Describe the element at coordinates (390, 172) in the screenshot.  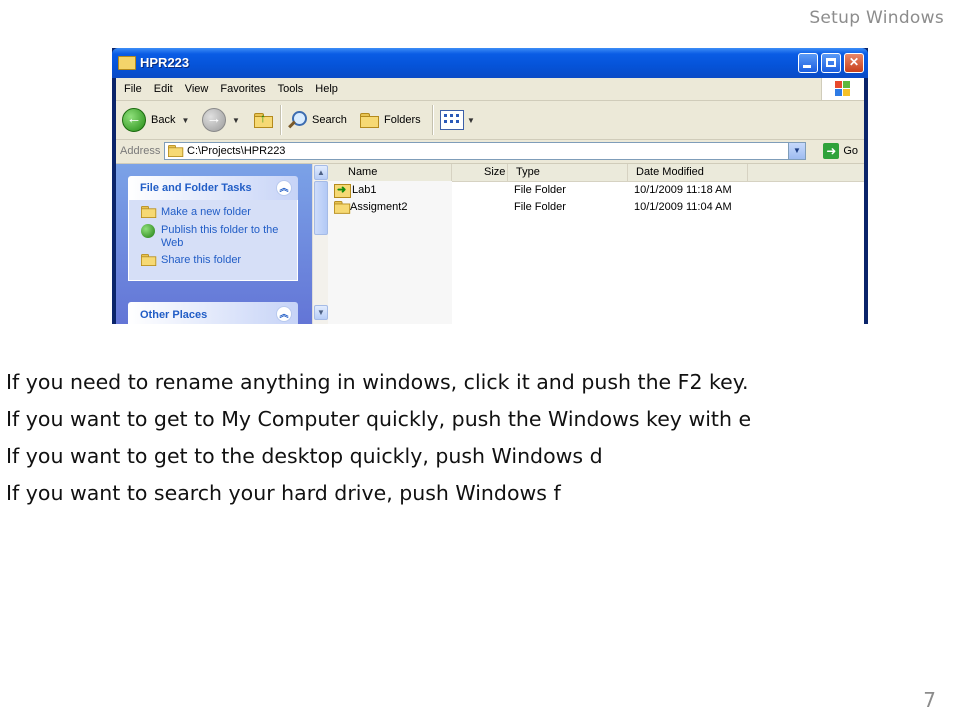
I see `column-name: Name` at that location.